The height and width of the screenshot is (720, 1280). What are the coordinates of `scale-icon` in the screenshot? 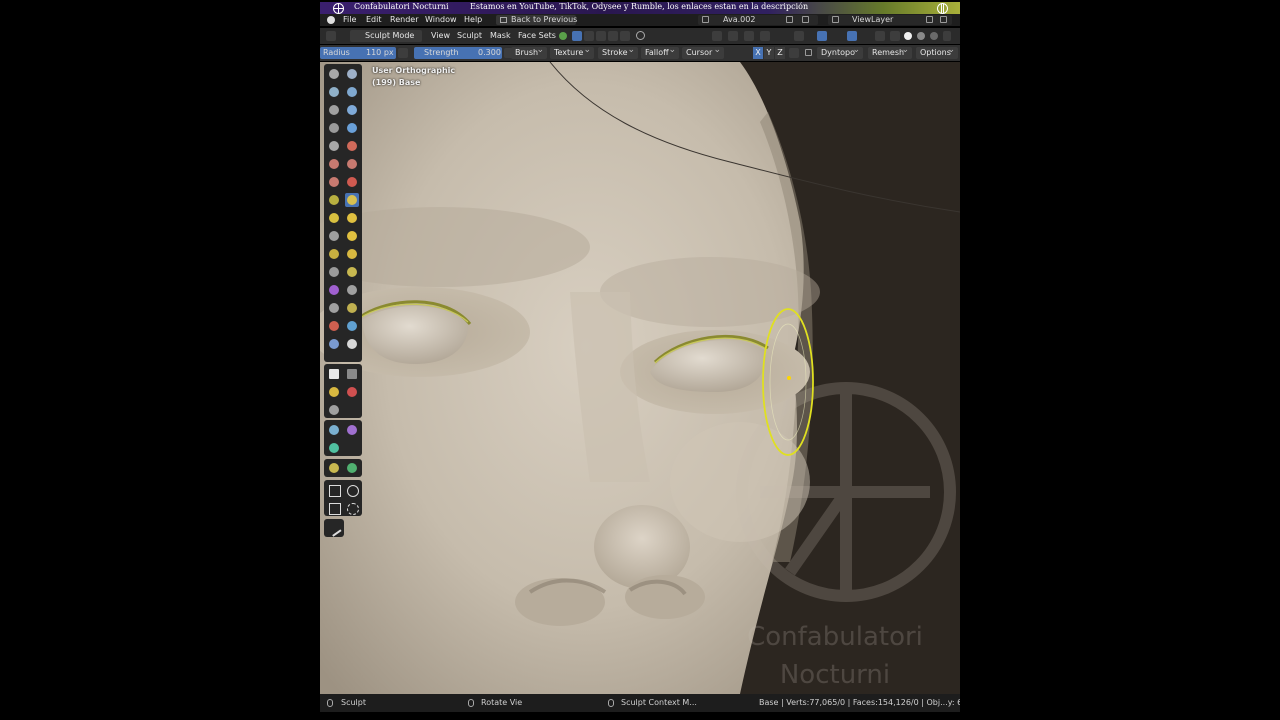 It's located at (334, 508).